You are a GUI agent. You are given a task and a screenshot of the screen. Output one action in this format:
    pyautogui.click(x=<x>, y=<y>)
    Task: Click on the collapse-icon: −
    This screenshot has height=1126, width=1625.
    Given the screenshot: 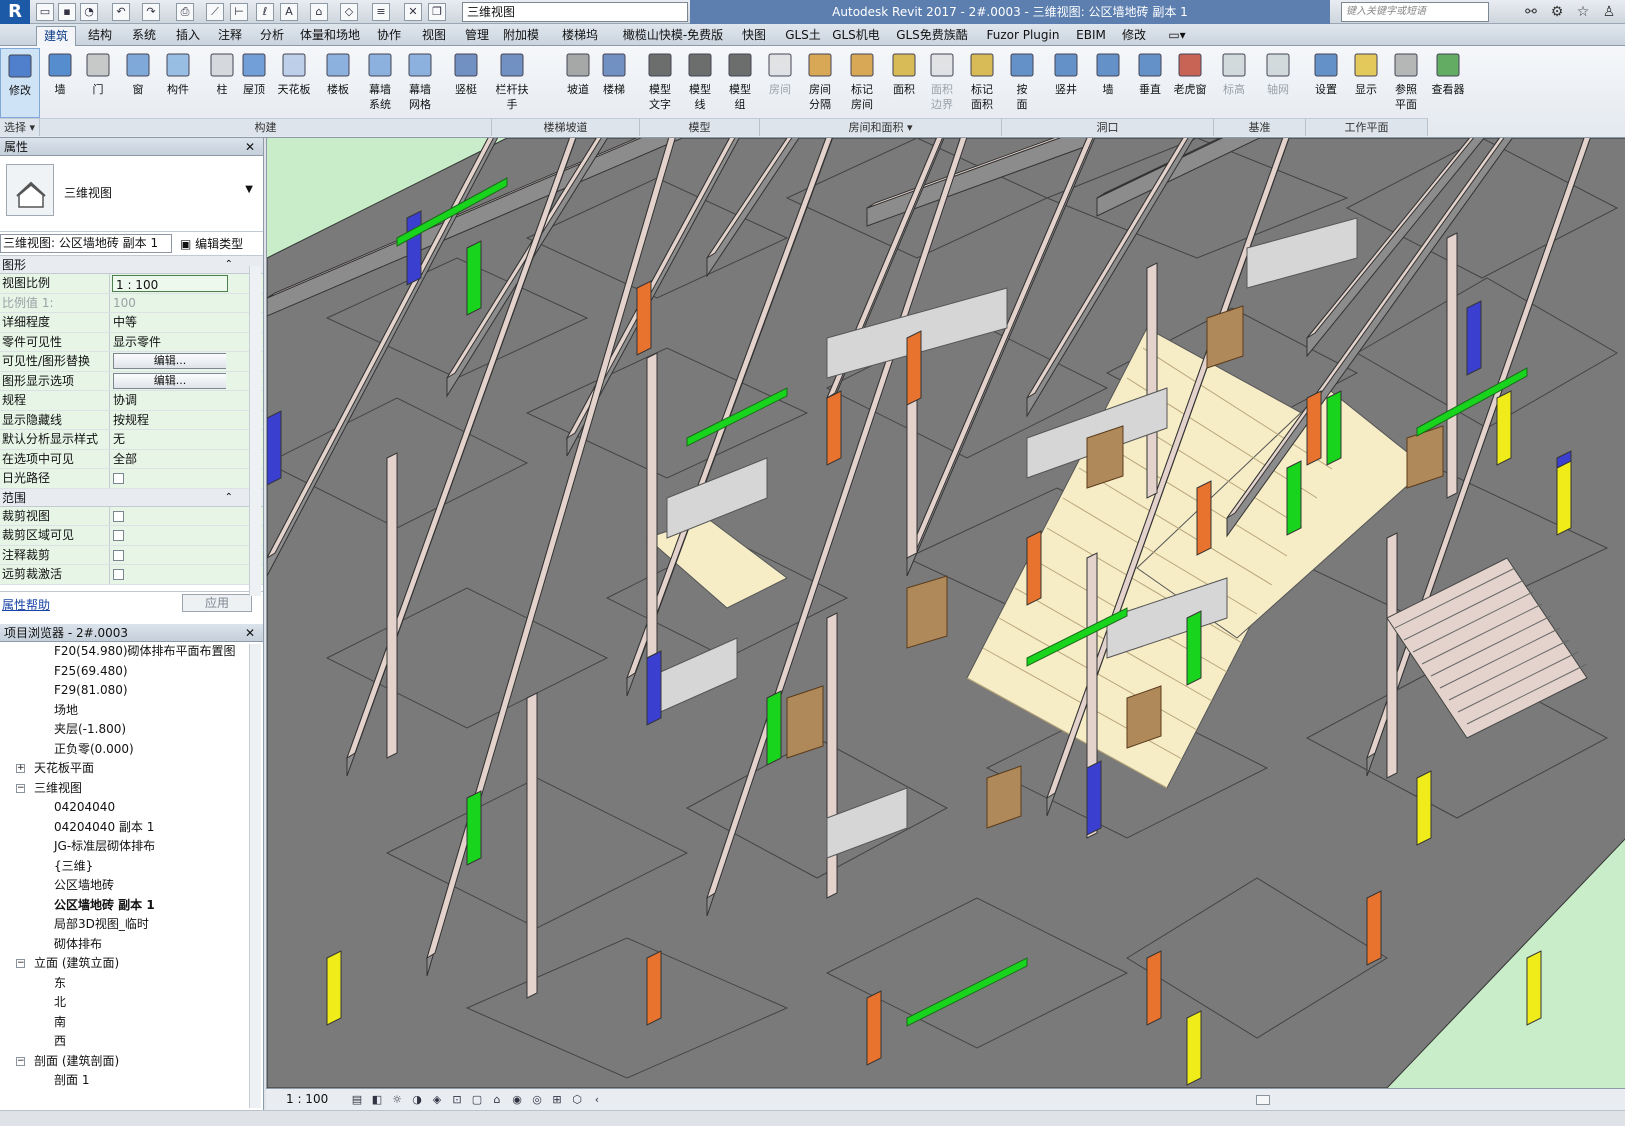 What is the action you would take?
    pyautogui.click(x=20, y=1061)
    